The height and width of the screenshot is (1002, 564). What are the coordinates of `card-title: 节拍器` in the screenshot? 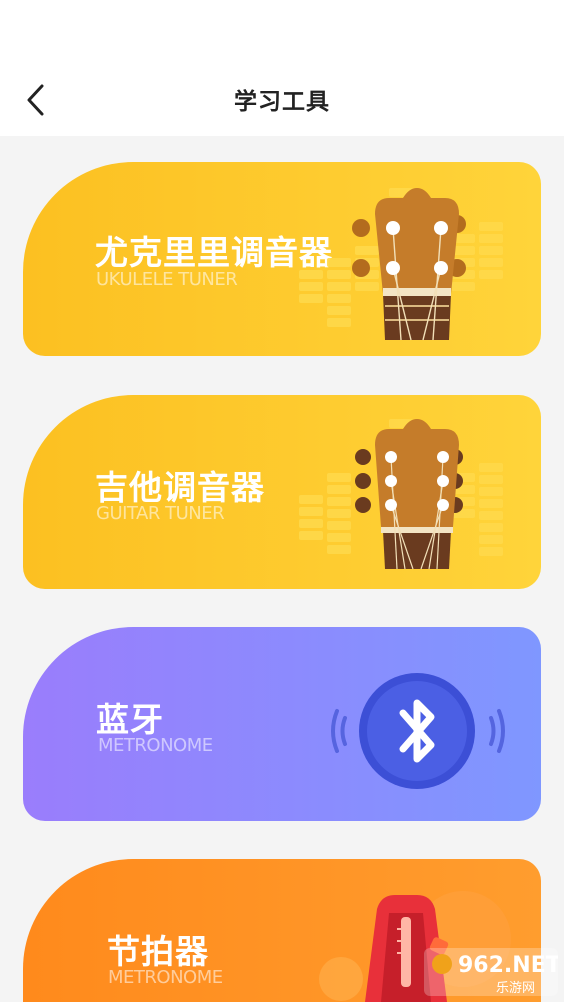 It's located at (158, 951).